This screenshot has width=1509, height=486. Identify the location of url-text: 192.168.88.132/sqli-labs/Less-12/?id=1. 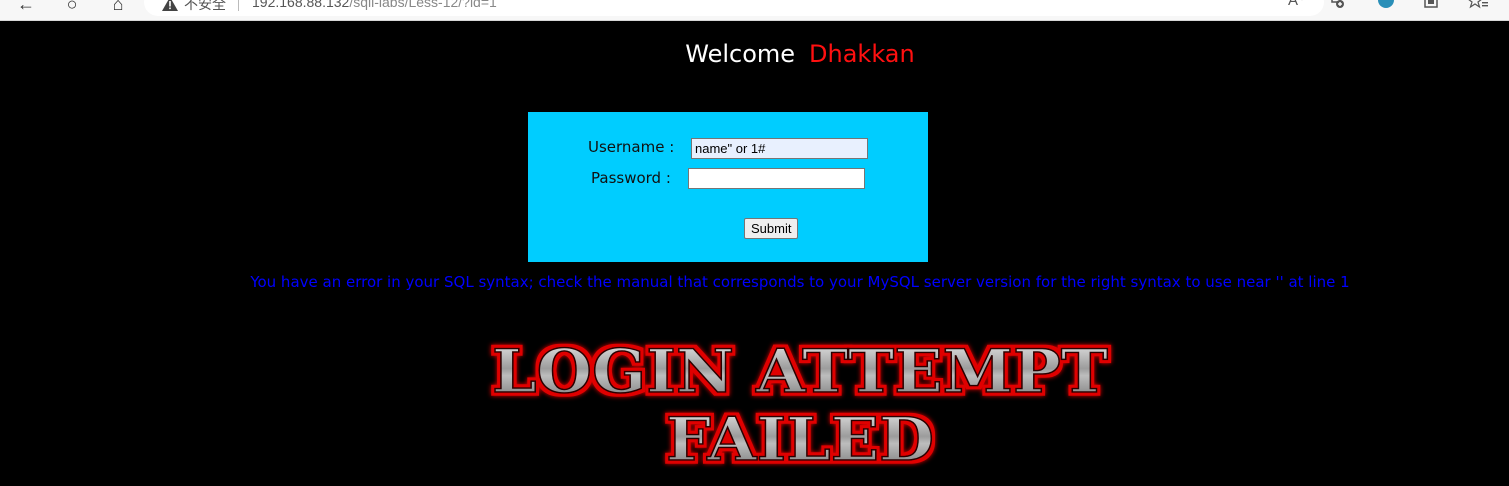
(374, 5).